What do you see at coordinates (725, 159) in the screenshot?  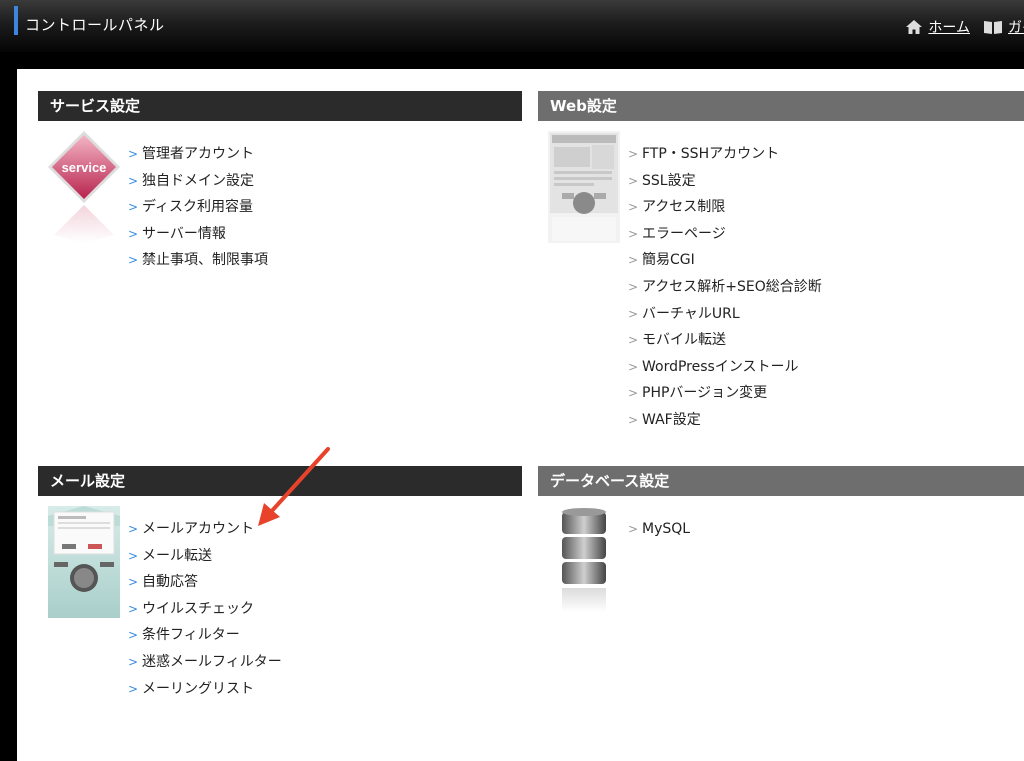 I see `web-item-ftp-ssh: > FTP・SSHアカウント` at bounding box center [725, 159].